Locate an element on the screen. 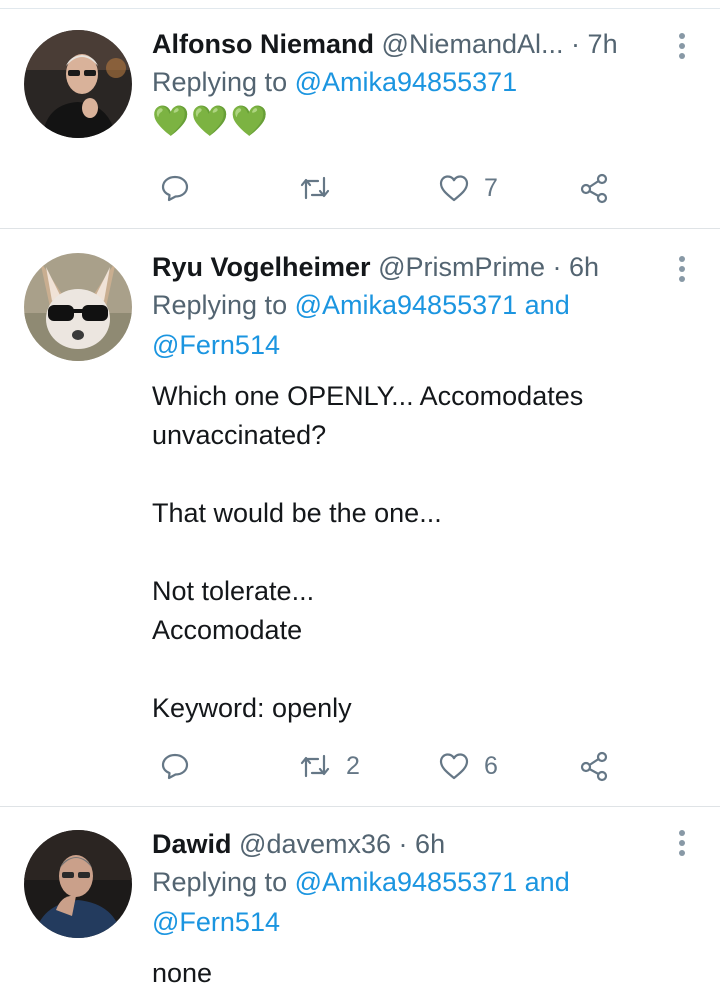 The width and height of the screenshot is (720, 995). tweet-header: Dawid @davemx36 · 6h is located at coordinates (426, 844).